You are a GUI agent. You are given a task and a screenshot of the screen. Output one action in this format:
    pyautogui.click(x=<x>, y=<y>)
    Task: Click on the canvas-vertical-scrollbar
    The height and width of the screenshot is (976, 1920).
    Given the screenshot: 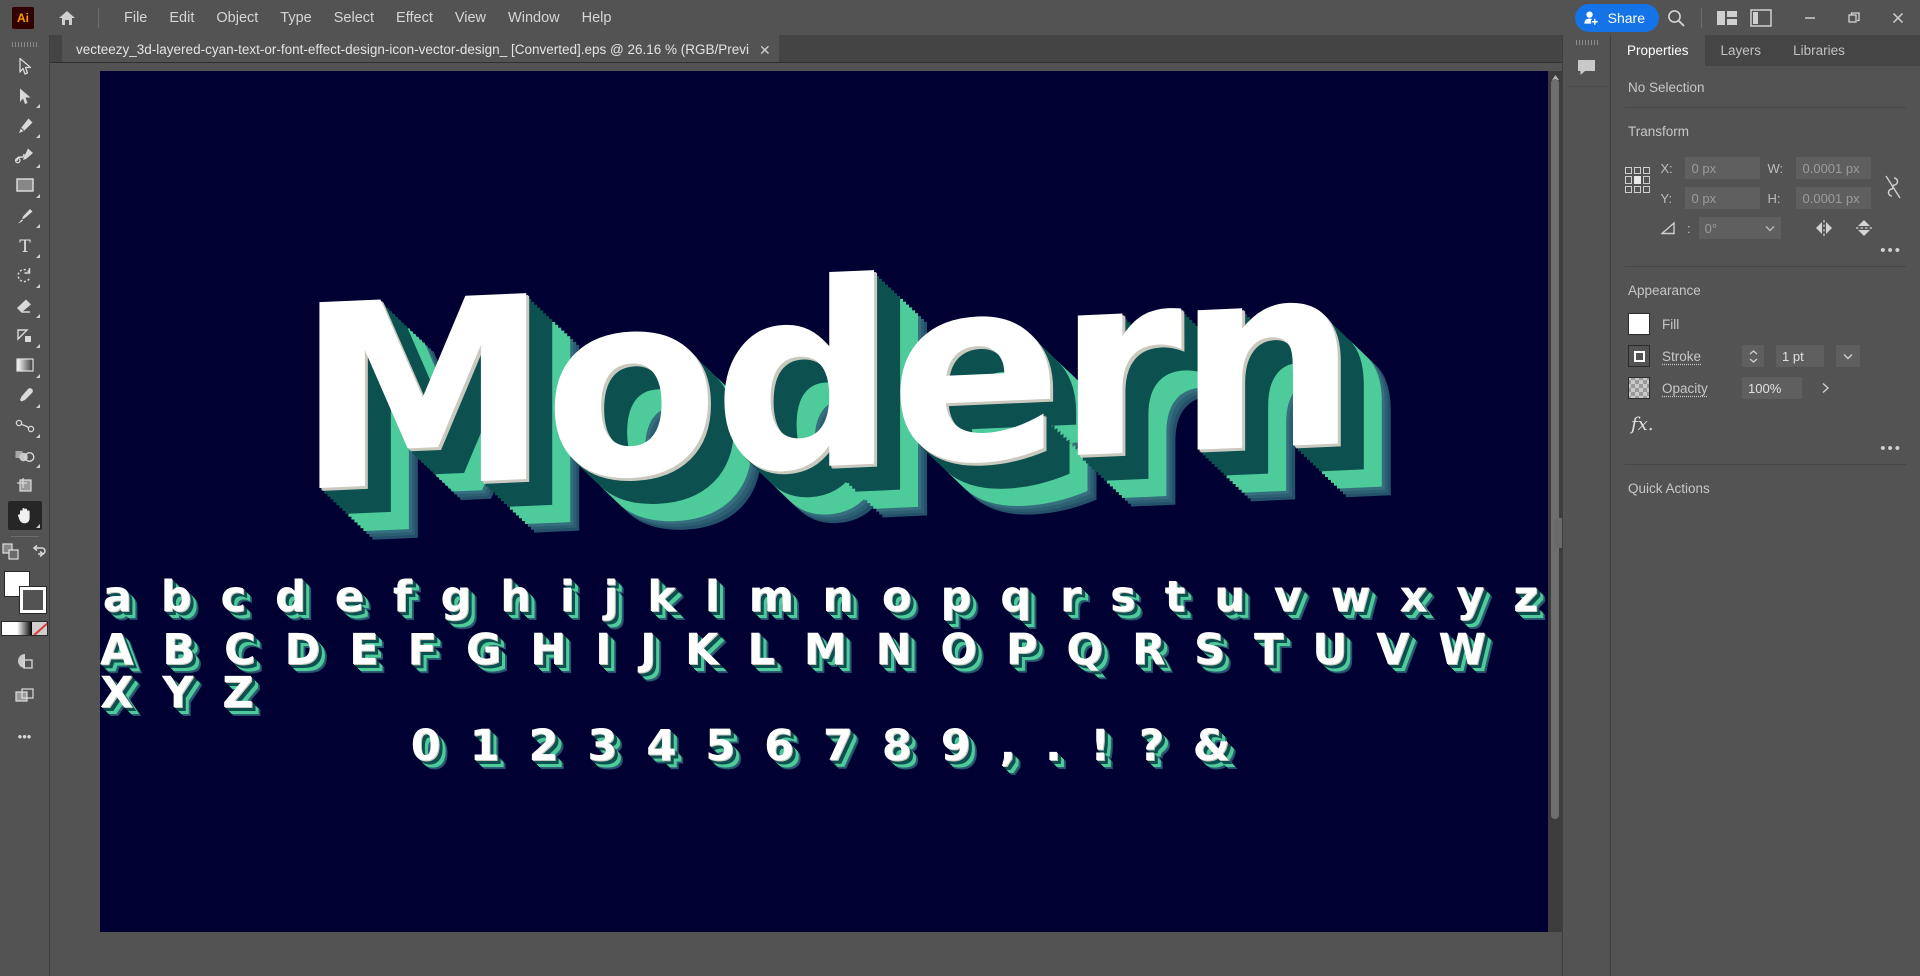 What is the action you would take?
    pyautogui.click(x=1555, y=501)
    